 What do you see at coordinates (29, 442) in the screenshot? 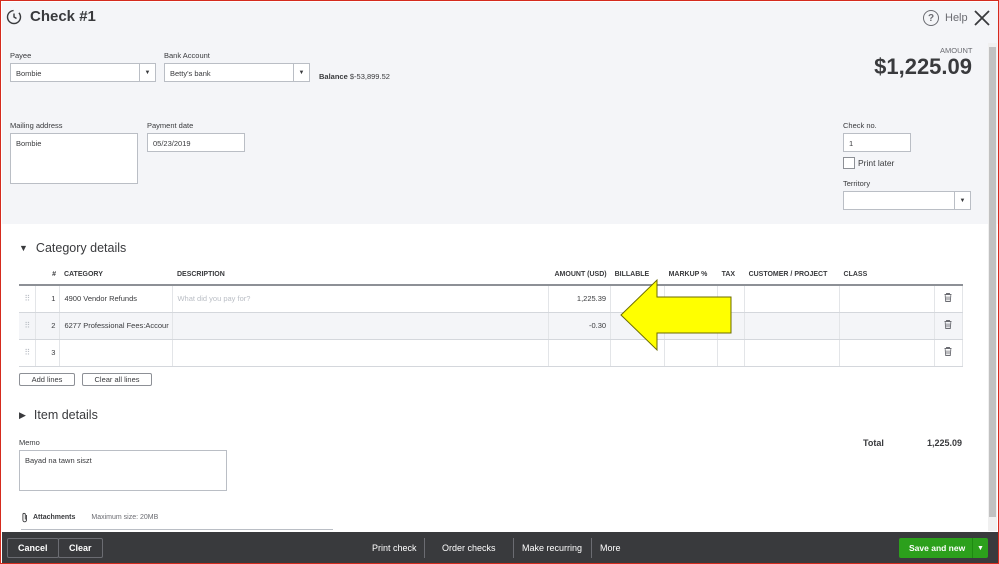
I see `memo-label: Memo` at bounding box center [29, 442].